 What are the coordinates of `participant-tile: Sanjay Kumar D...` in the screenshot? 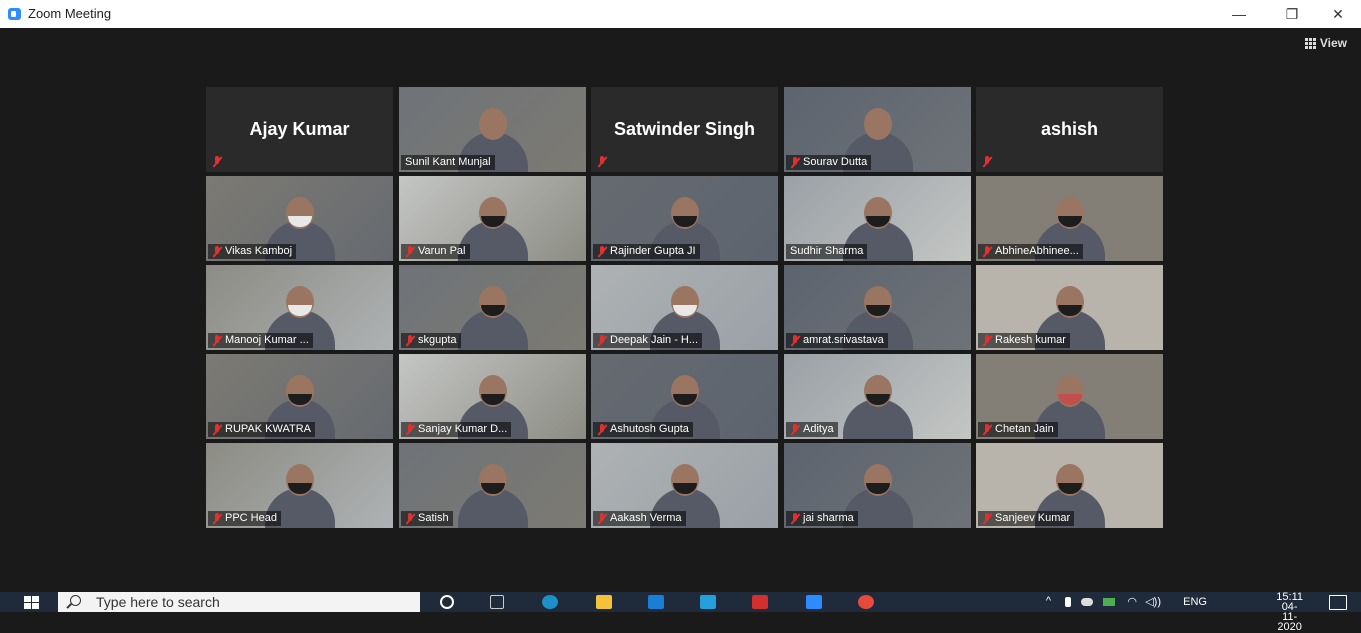 It's located at (492, 396).